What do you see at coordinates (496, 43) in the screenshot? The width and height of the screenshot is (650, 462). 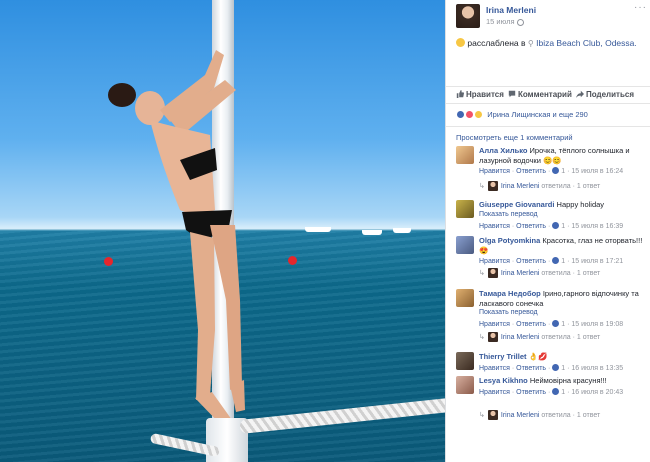 I see `status-prefix: расслаблена в` at bounding box center [496, 43].